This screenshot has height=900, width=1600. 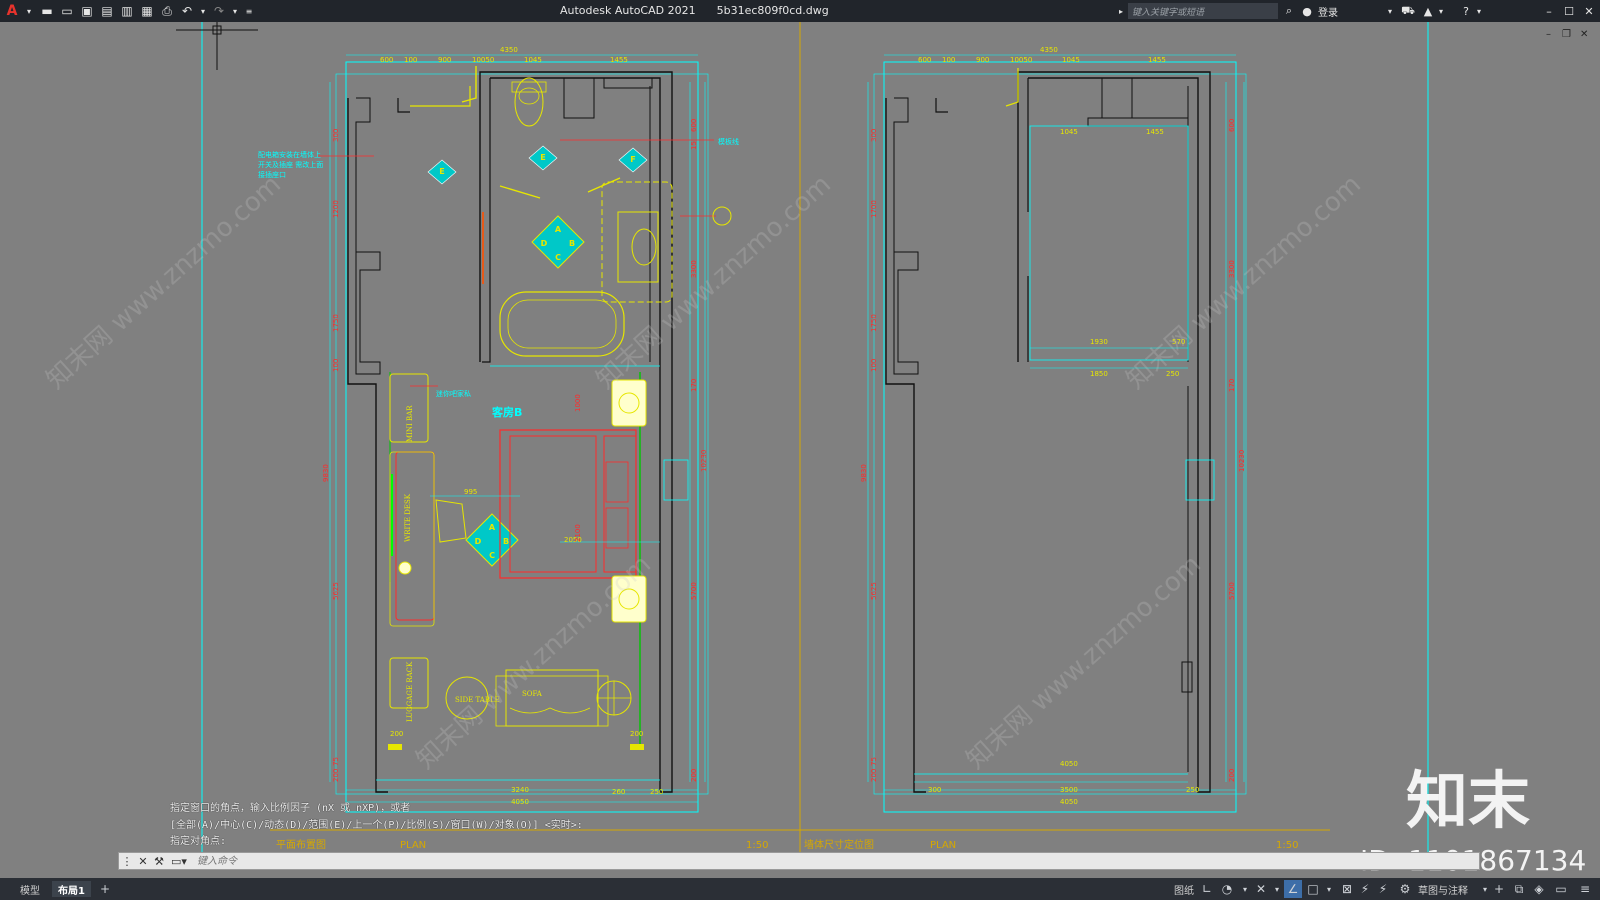 I want to click on layout-label-wall: 墙体尺寸定位图, so click(x=839, y=844).